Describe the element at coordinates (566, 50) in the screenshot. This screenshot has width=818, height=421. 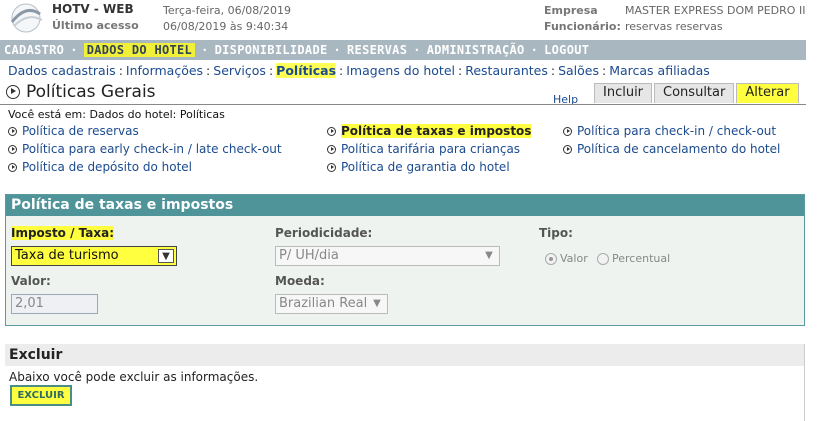
I see `nav-logout: LOGOUT` at that location.